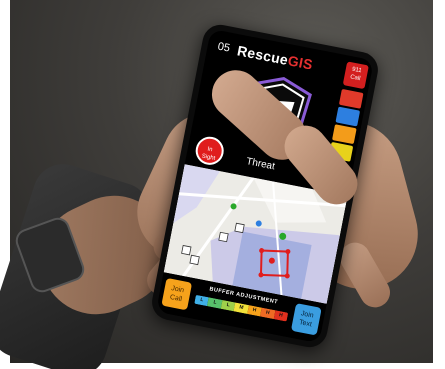 The width and height of the screenshot is (445, 369). What do you see at coordinates (281, 316) in the screenshot?
I see `scale-cell: H` at bounding box center [281, 316].